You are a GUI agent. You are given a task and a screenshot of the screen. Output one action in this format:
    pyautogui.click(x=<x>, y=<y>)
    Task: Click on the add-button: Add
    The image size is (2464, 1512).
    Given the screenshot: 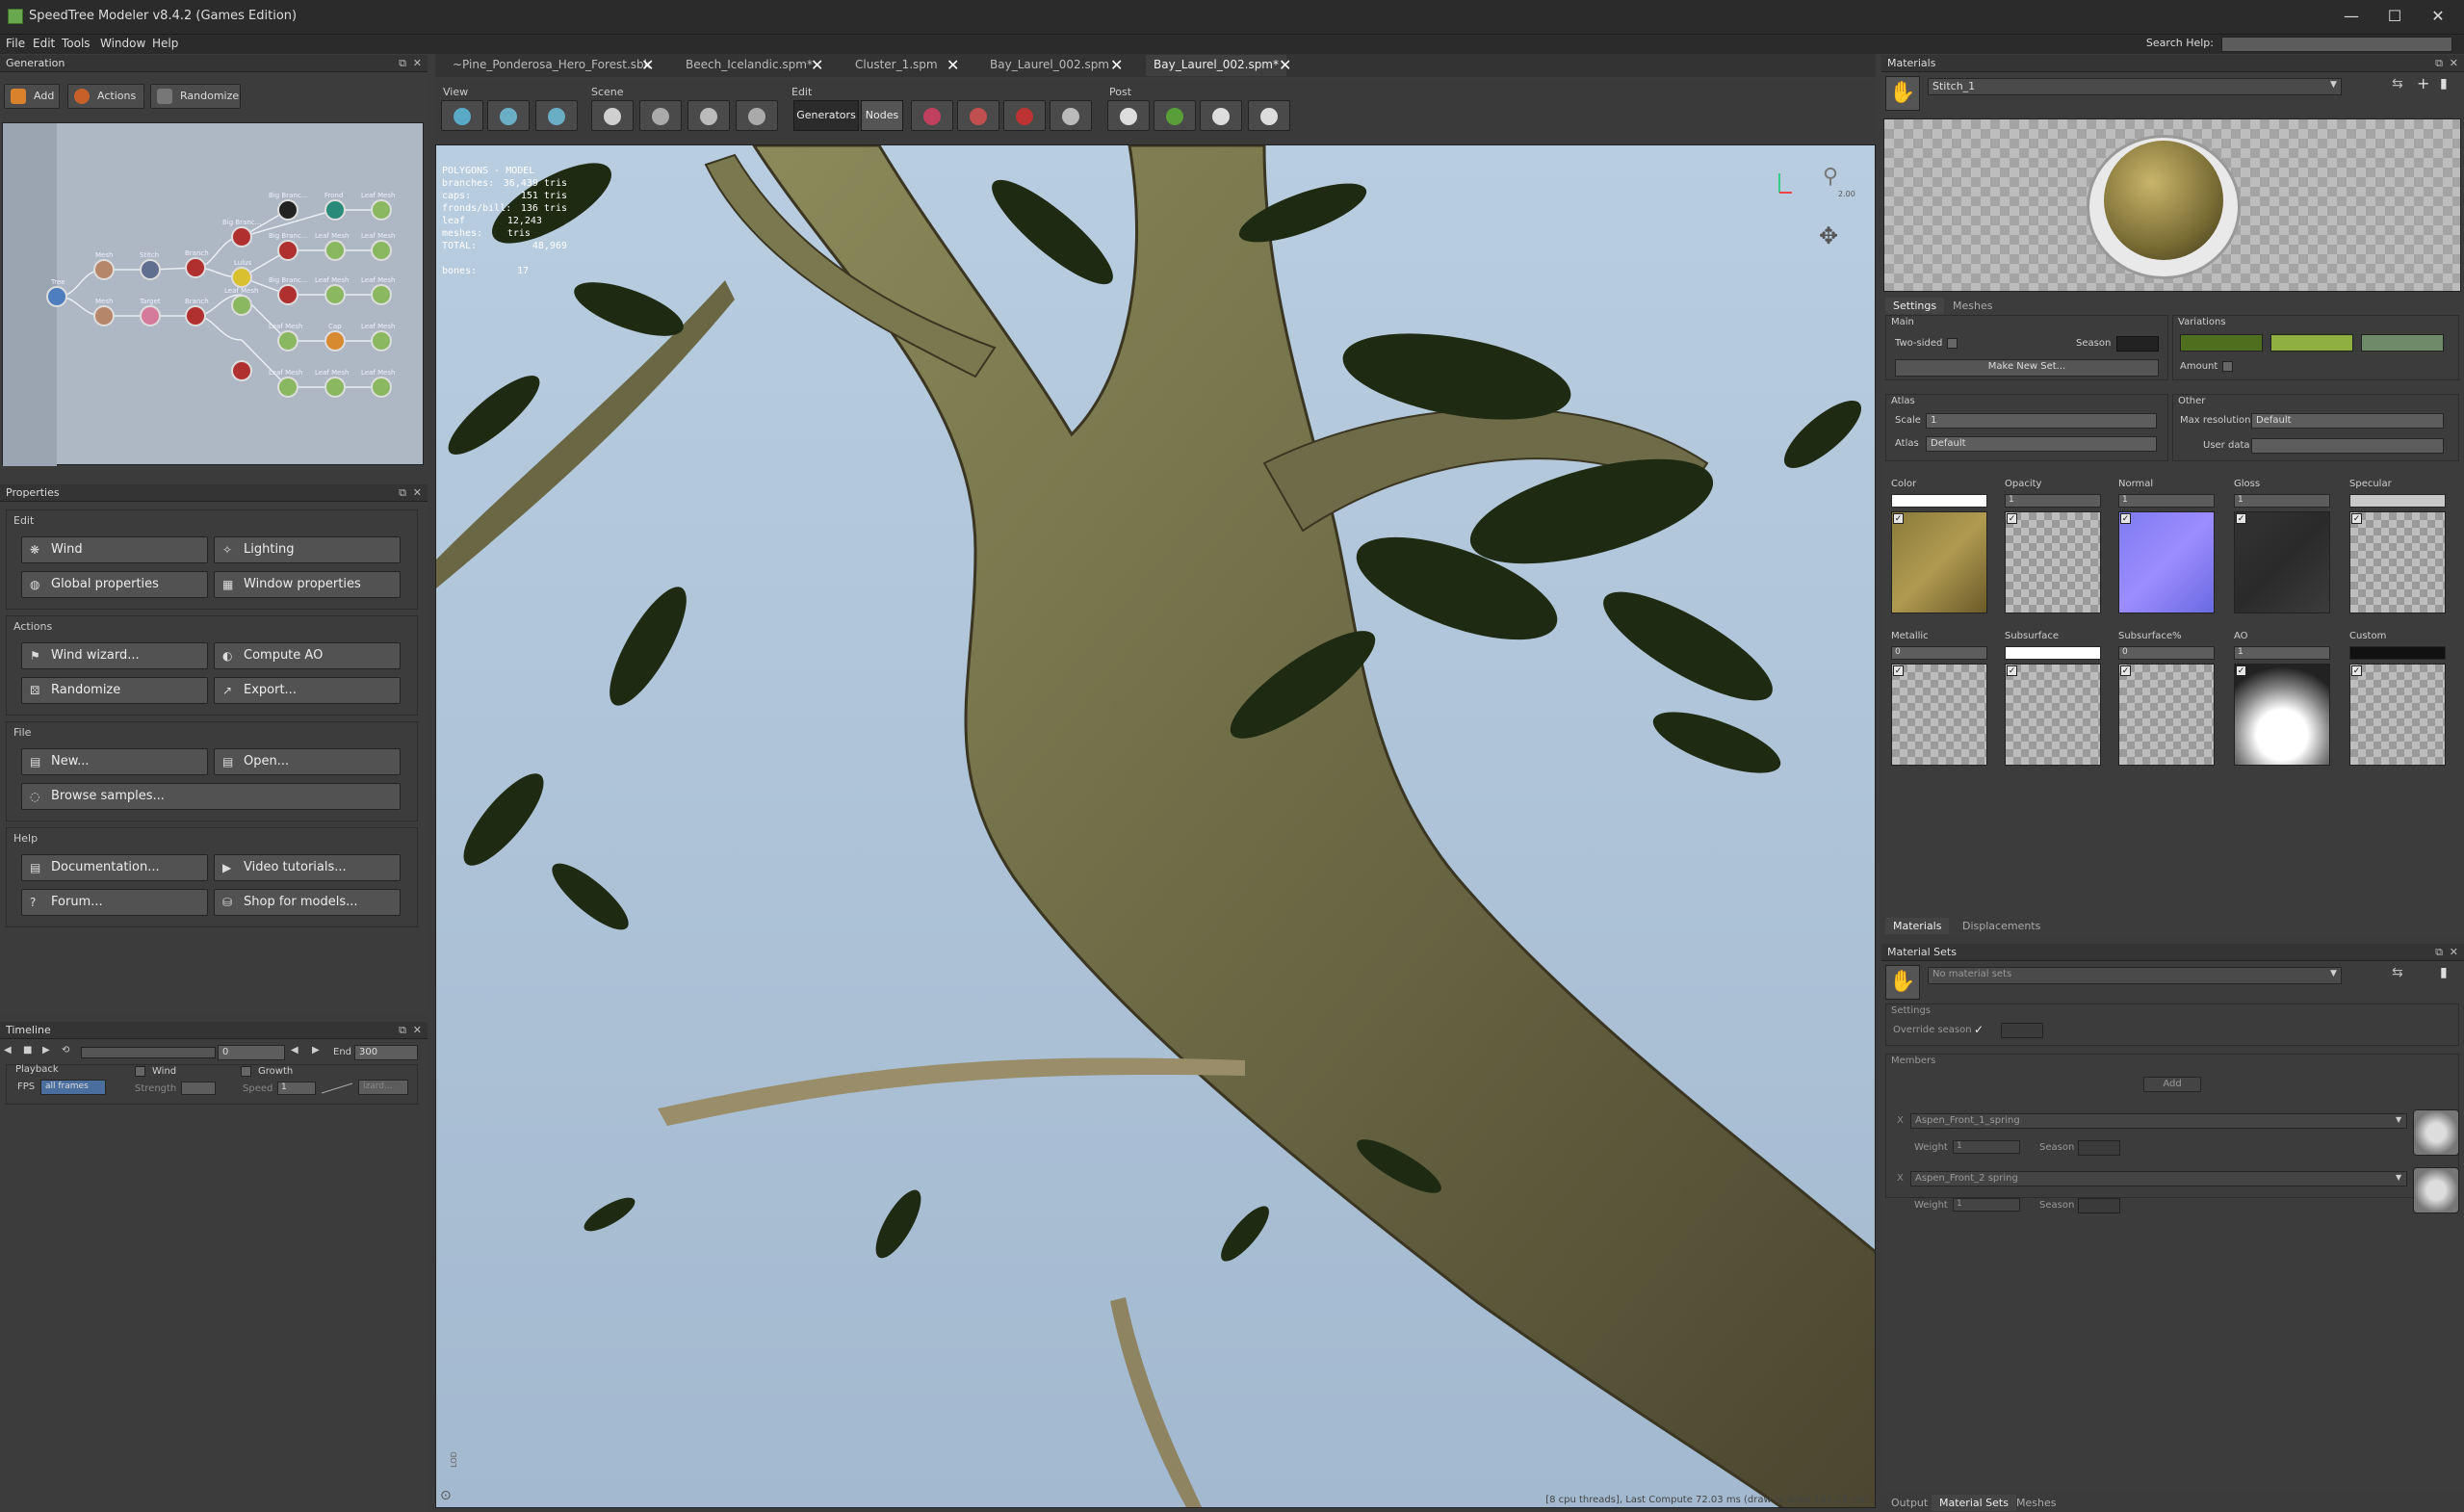 What is the action you would take?
    pyautogui.click(x=32, y=96)
    